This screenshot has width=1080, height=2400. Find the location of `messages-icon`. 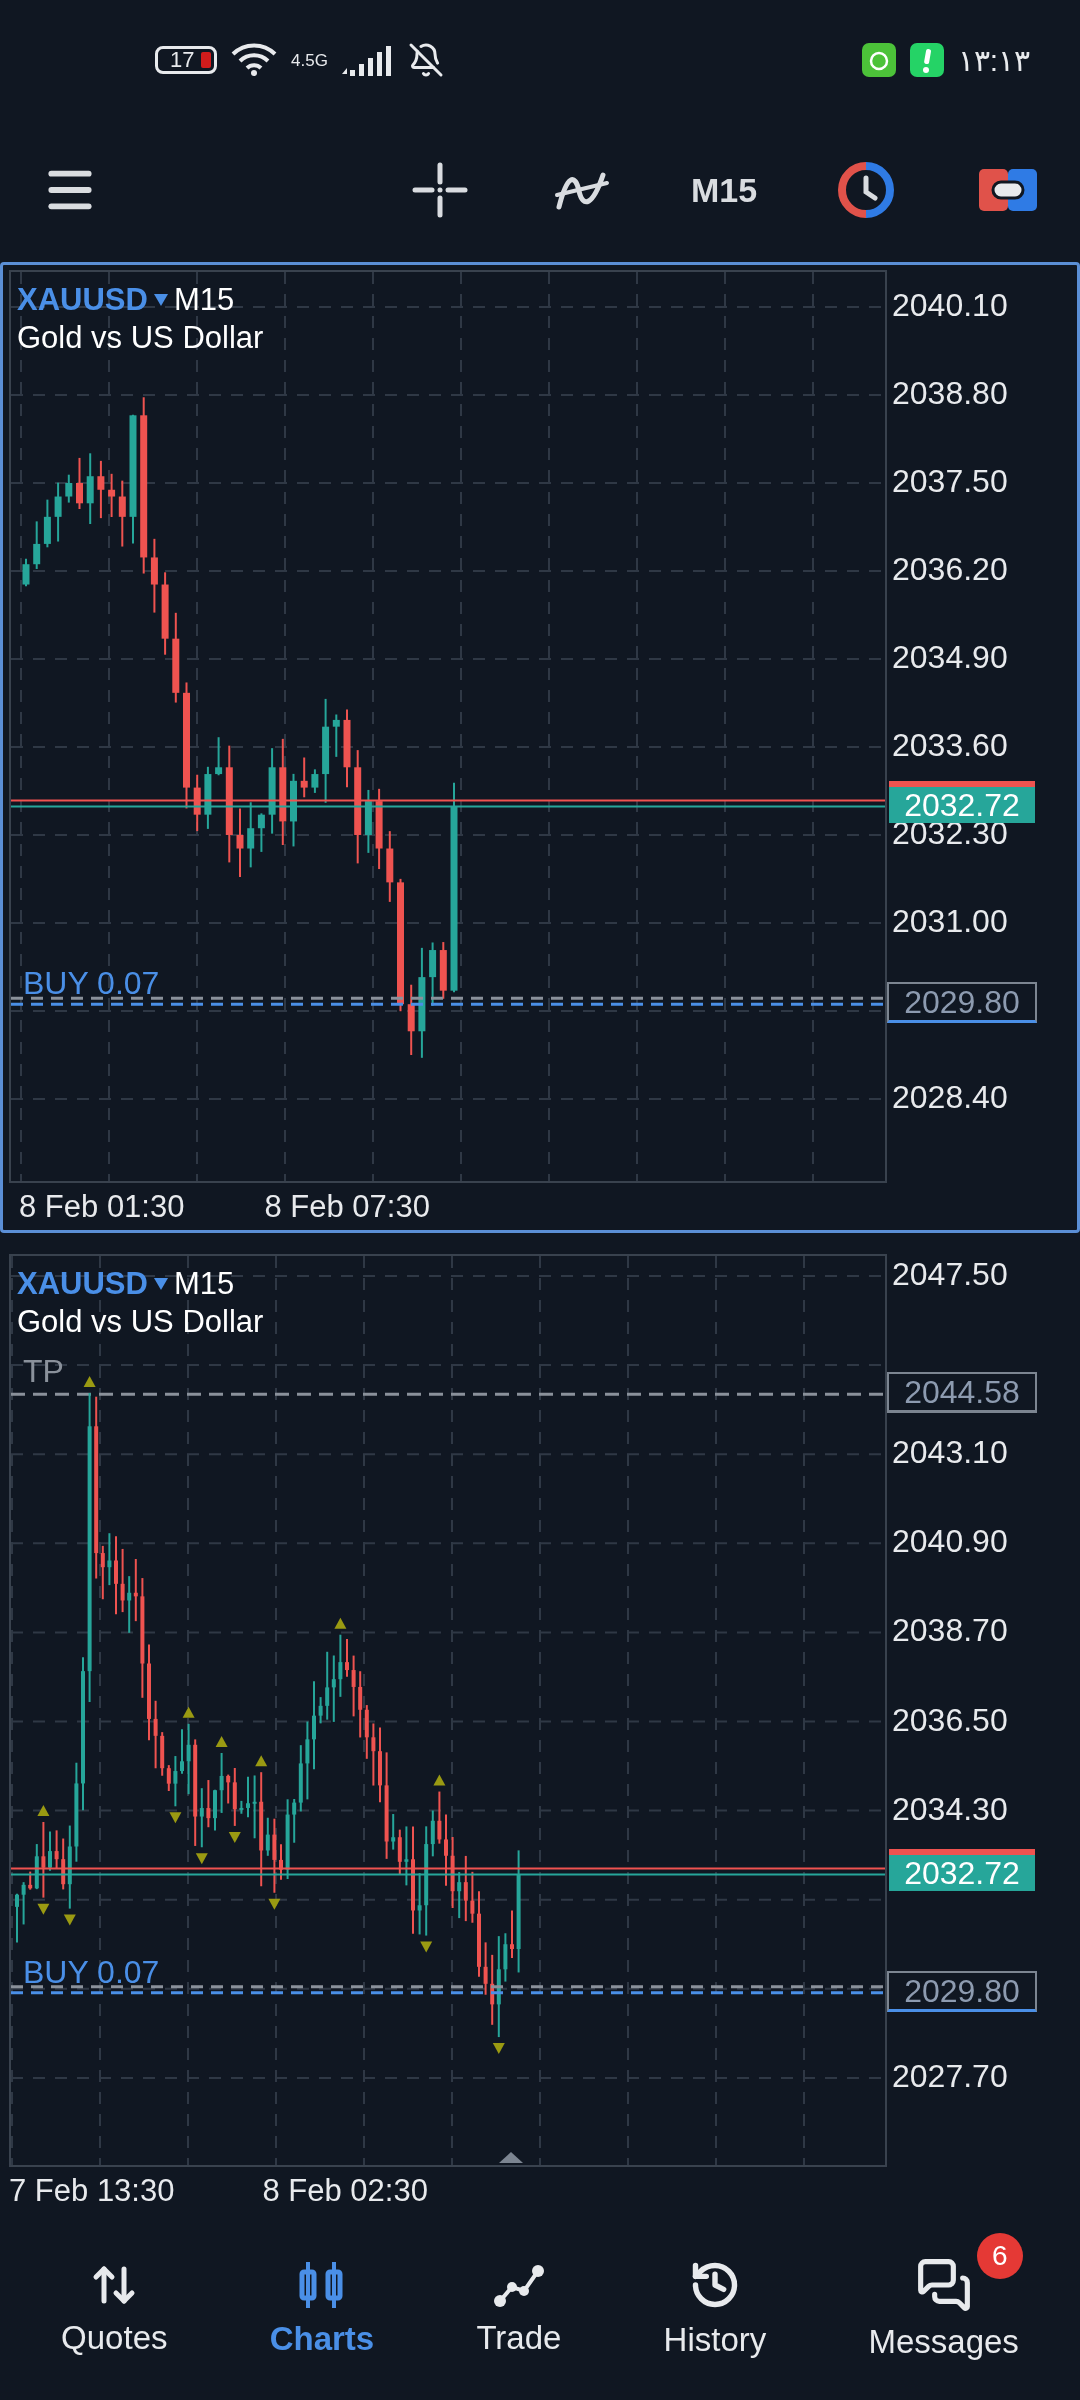

messages-icon is located at coordinates (943, 2284).